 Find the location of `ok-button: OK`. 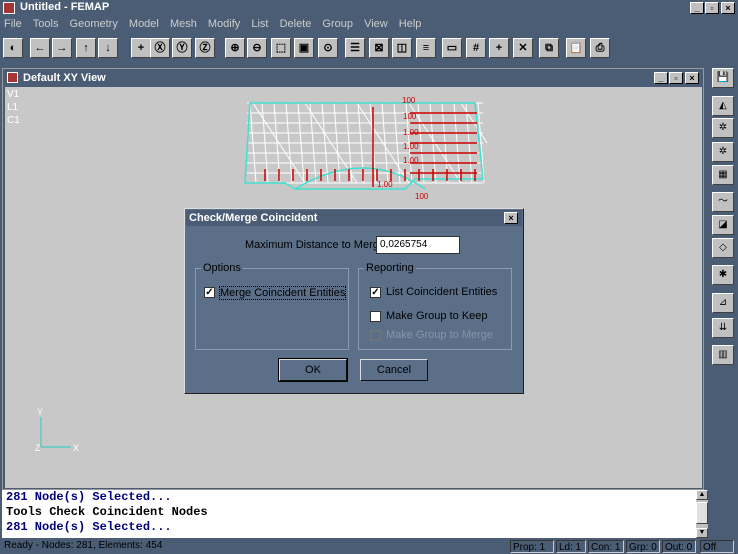

ok-button: OK is located at coordinates (313, 370).